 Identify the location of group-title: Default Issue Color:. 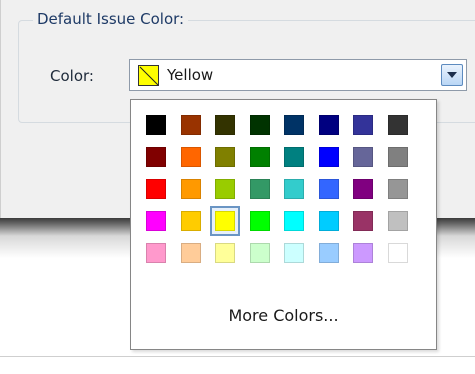
(111, 19).